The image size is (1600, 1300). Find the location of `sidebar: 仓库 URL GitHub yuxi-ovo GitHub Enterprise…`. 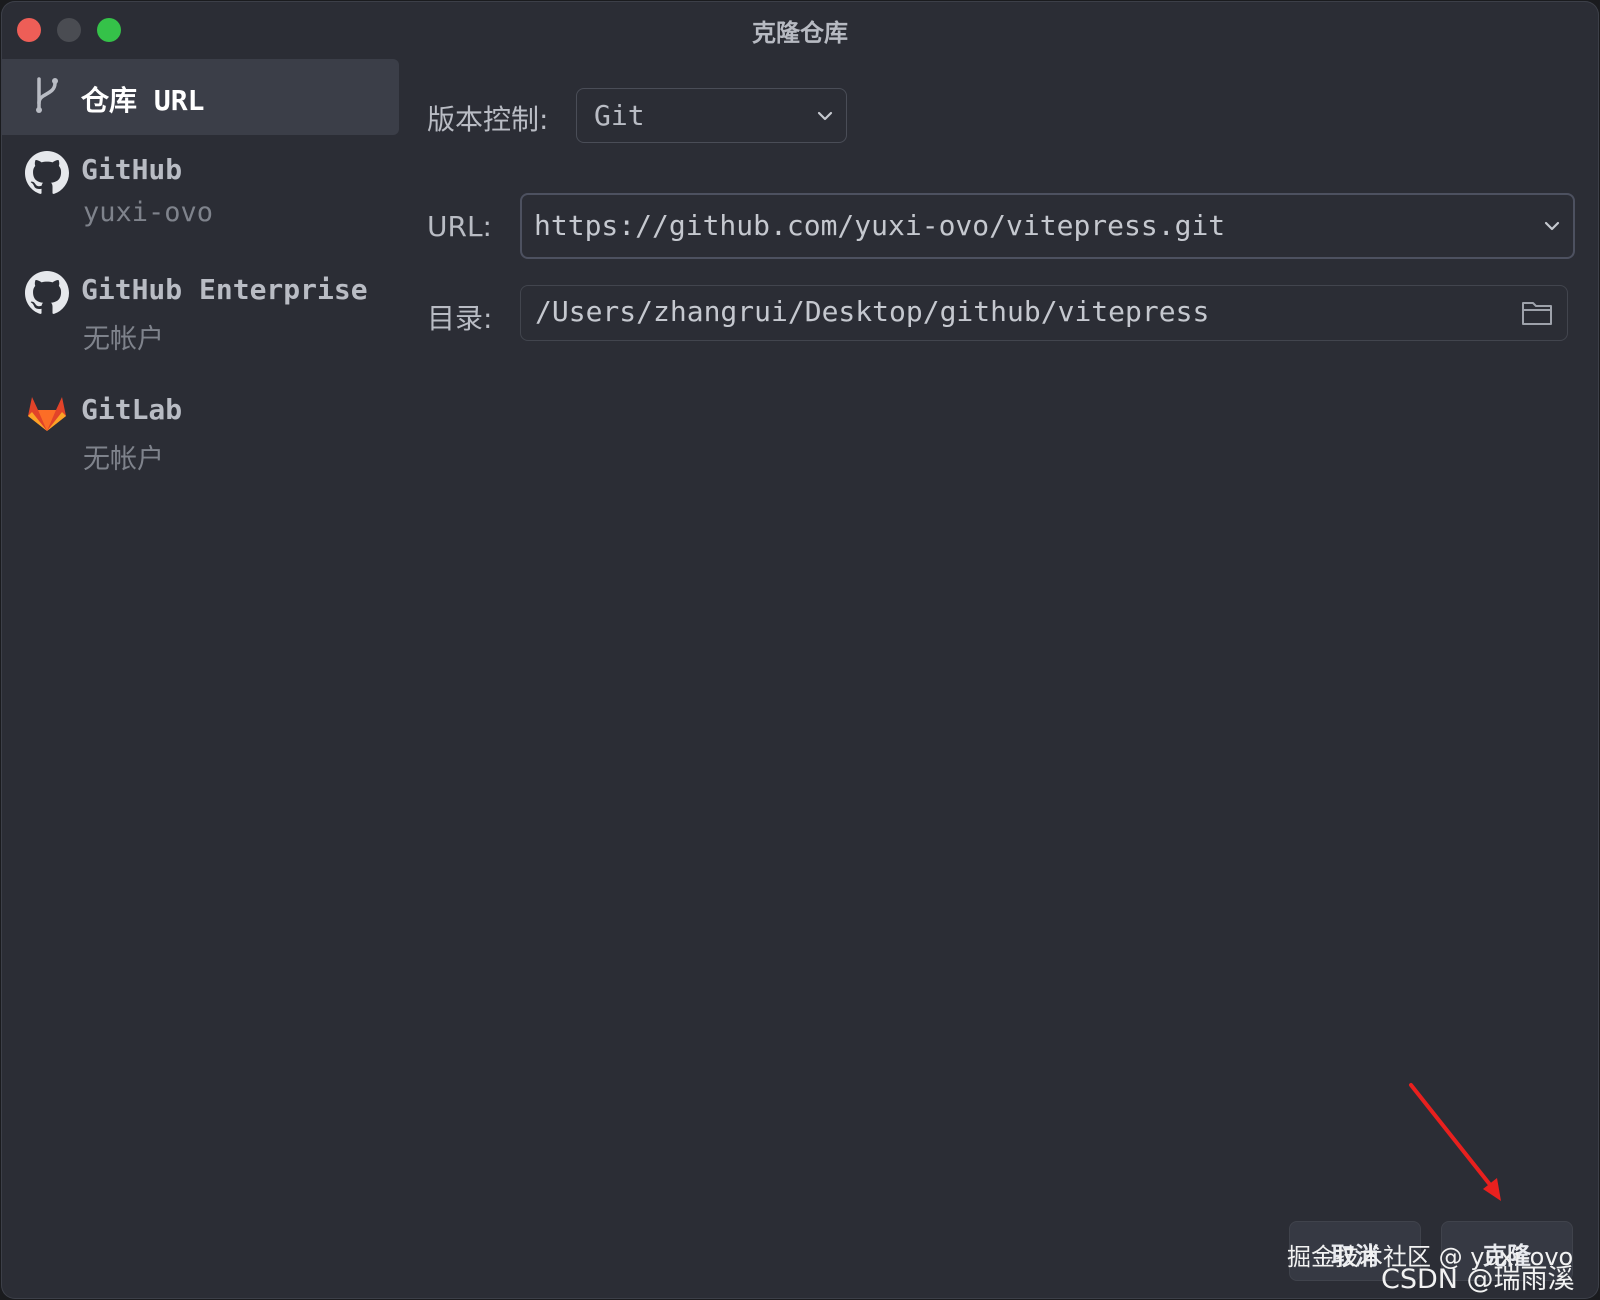

sidebar: 仓库 URL GitHub yuxi-ovo GitHub Enterprise… is located at coordinates (201, 277).